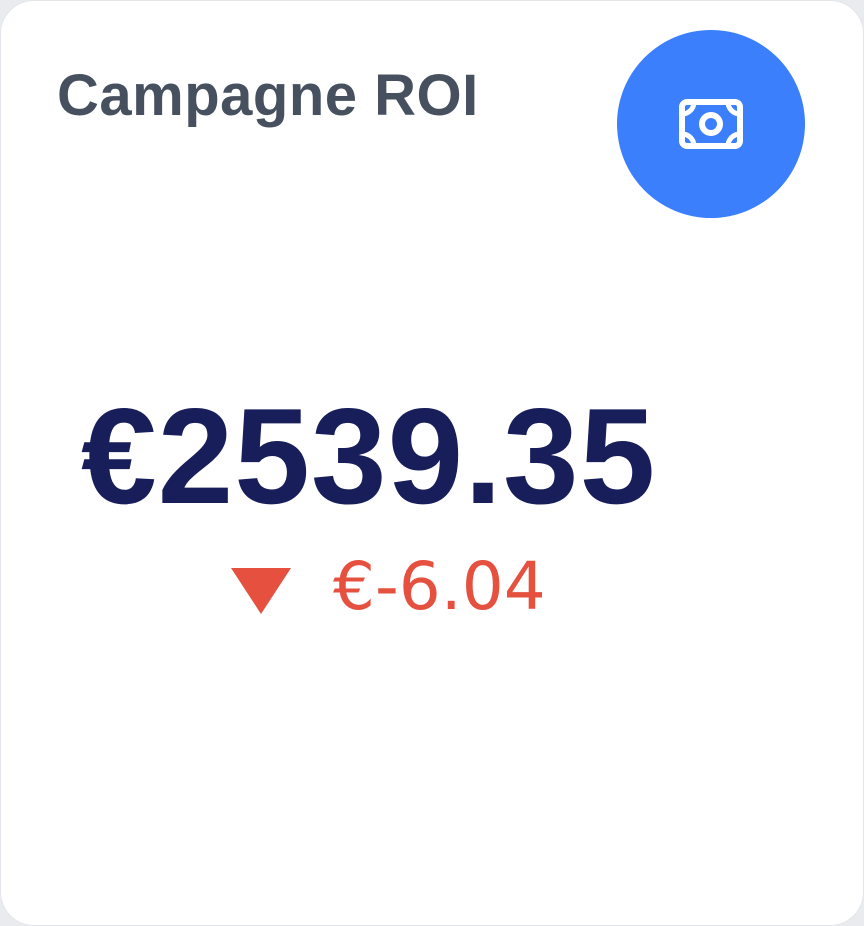  I want to click on roi-change-value: €-6.04, so click(439, 586).